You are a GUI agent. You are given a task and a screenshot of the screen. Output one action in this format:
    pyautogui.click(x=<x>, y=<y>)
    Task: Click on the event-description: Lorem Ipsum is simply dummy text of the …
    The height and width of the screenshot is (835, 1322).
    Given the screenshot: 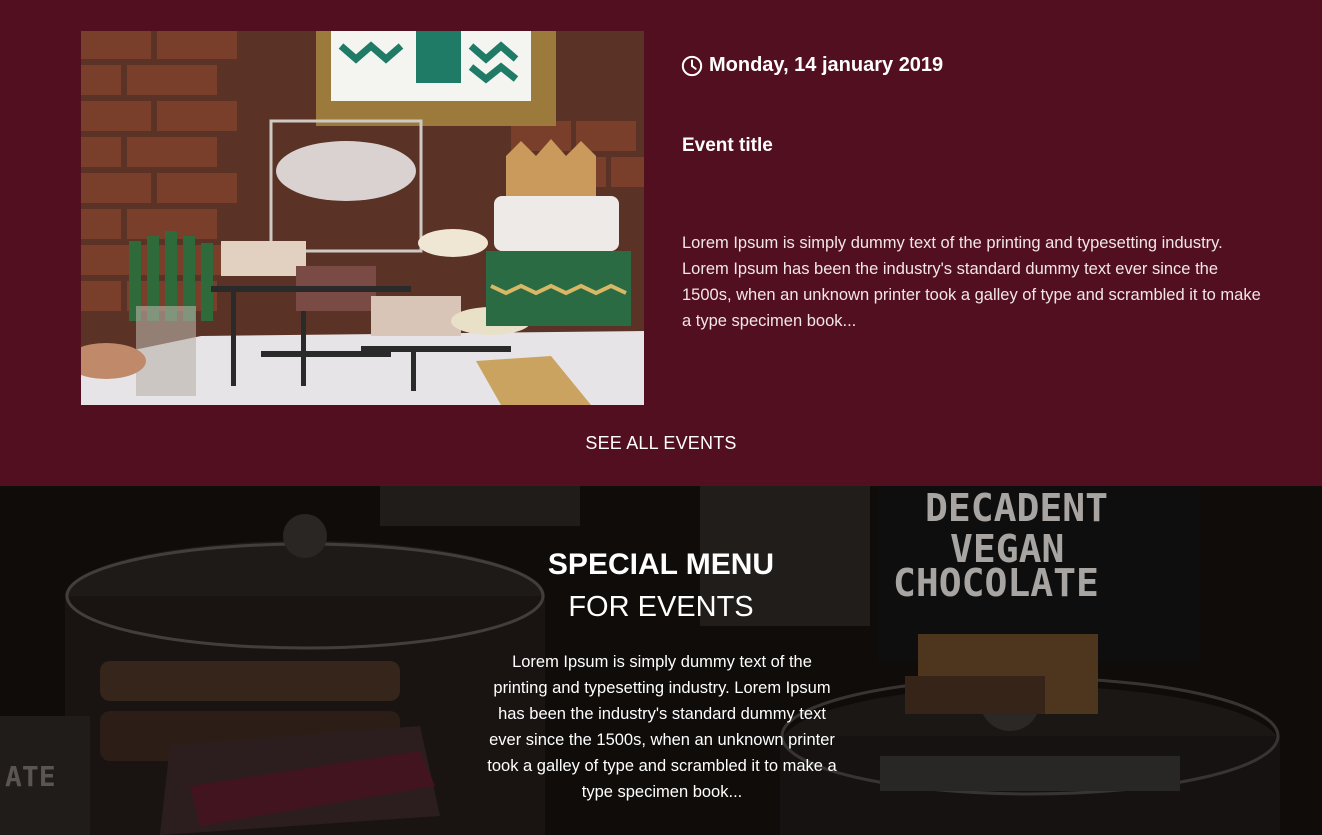 What is the action you would take?
    pyautogui.click(x=971, y=282)
    